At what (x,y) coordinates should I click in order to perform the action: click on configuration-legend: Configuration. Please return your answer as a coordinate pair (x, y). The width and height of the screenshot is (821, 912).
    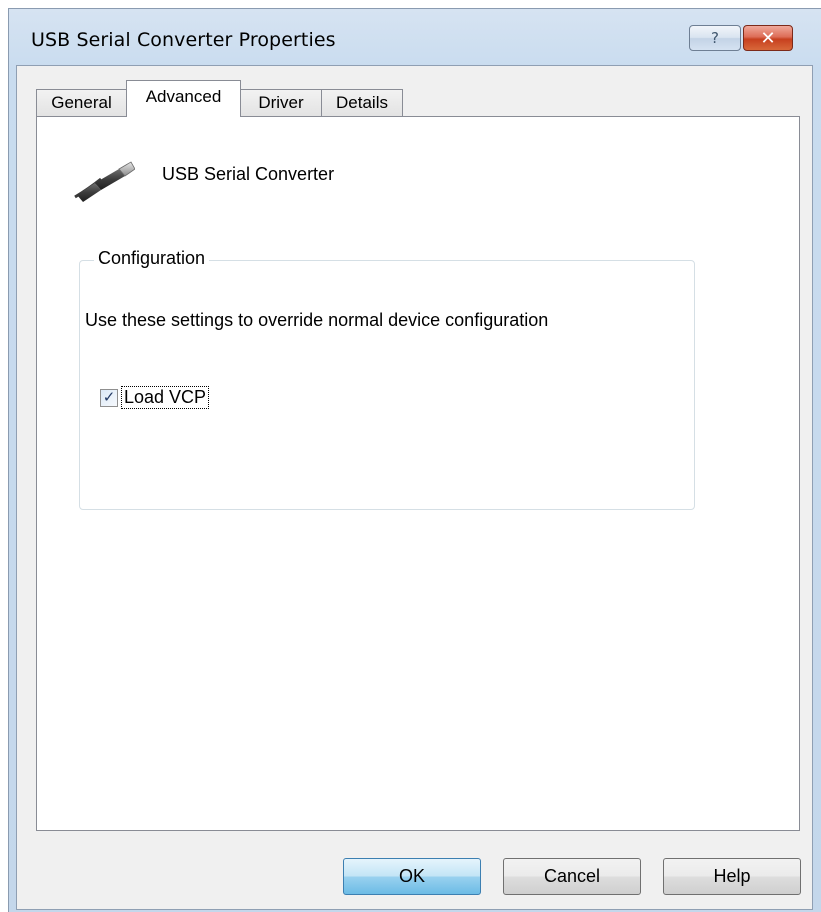
    Looking at the image, I should click on (152, 258).